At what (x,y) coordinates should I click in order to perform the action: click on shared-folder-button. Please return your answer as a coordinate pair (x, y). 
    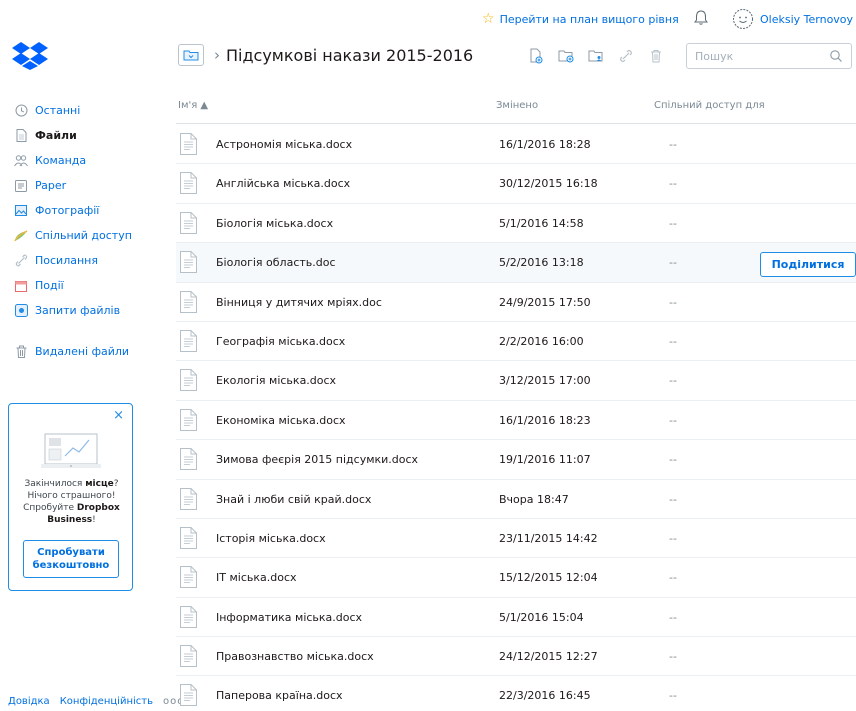
    Looking at the image, I should click on (596, 56).